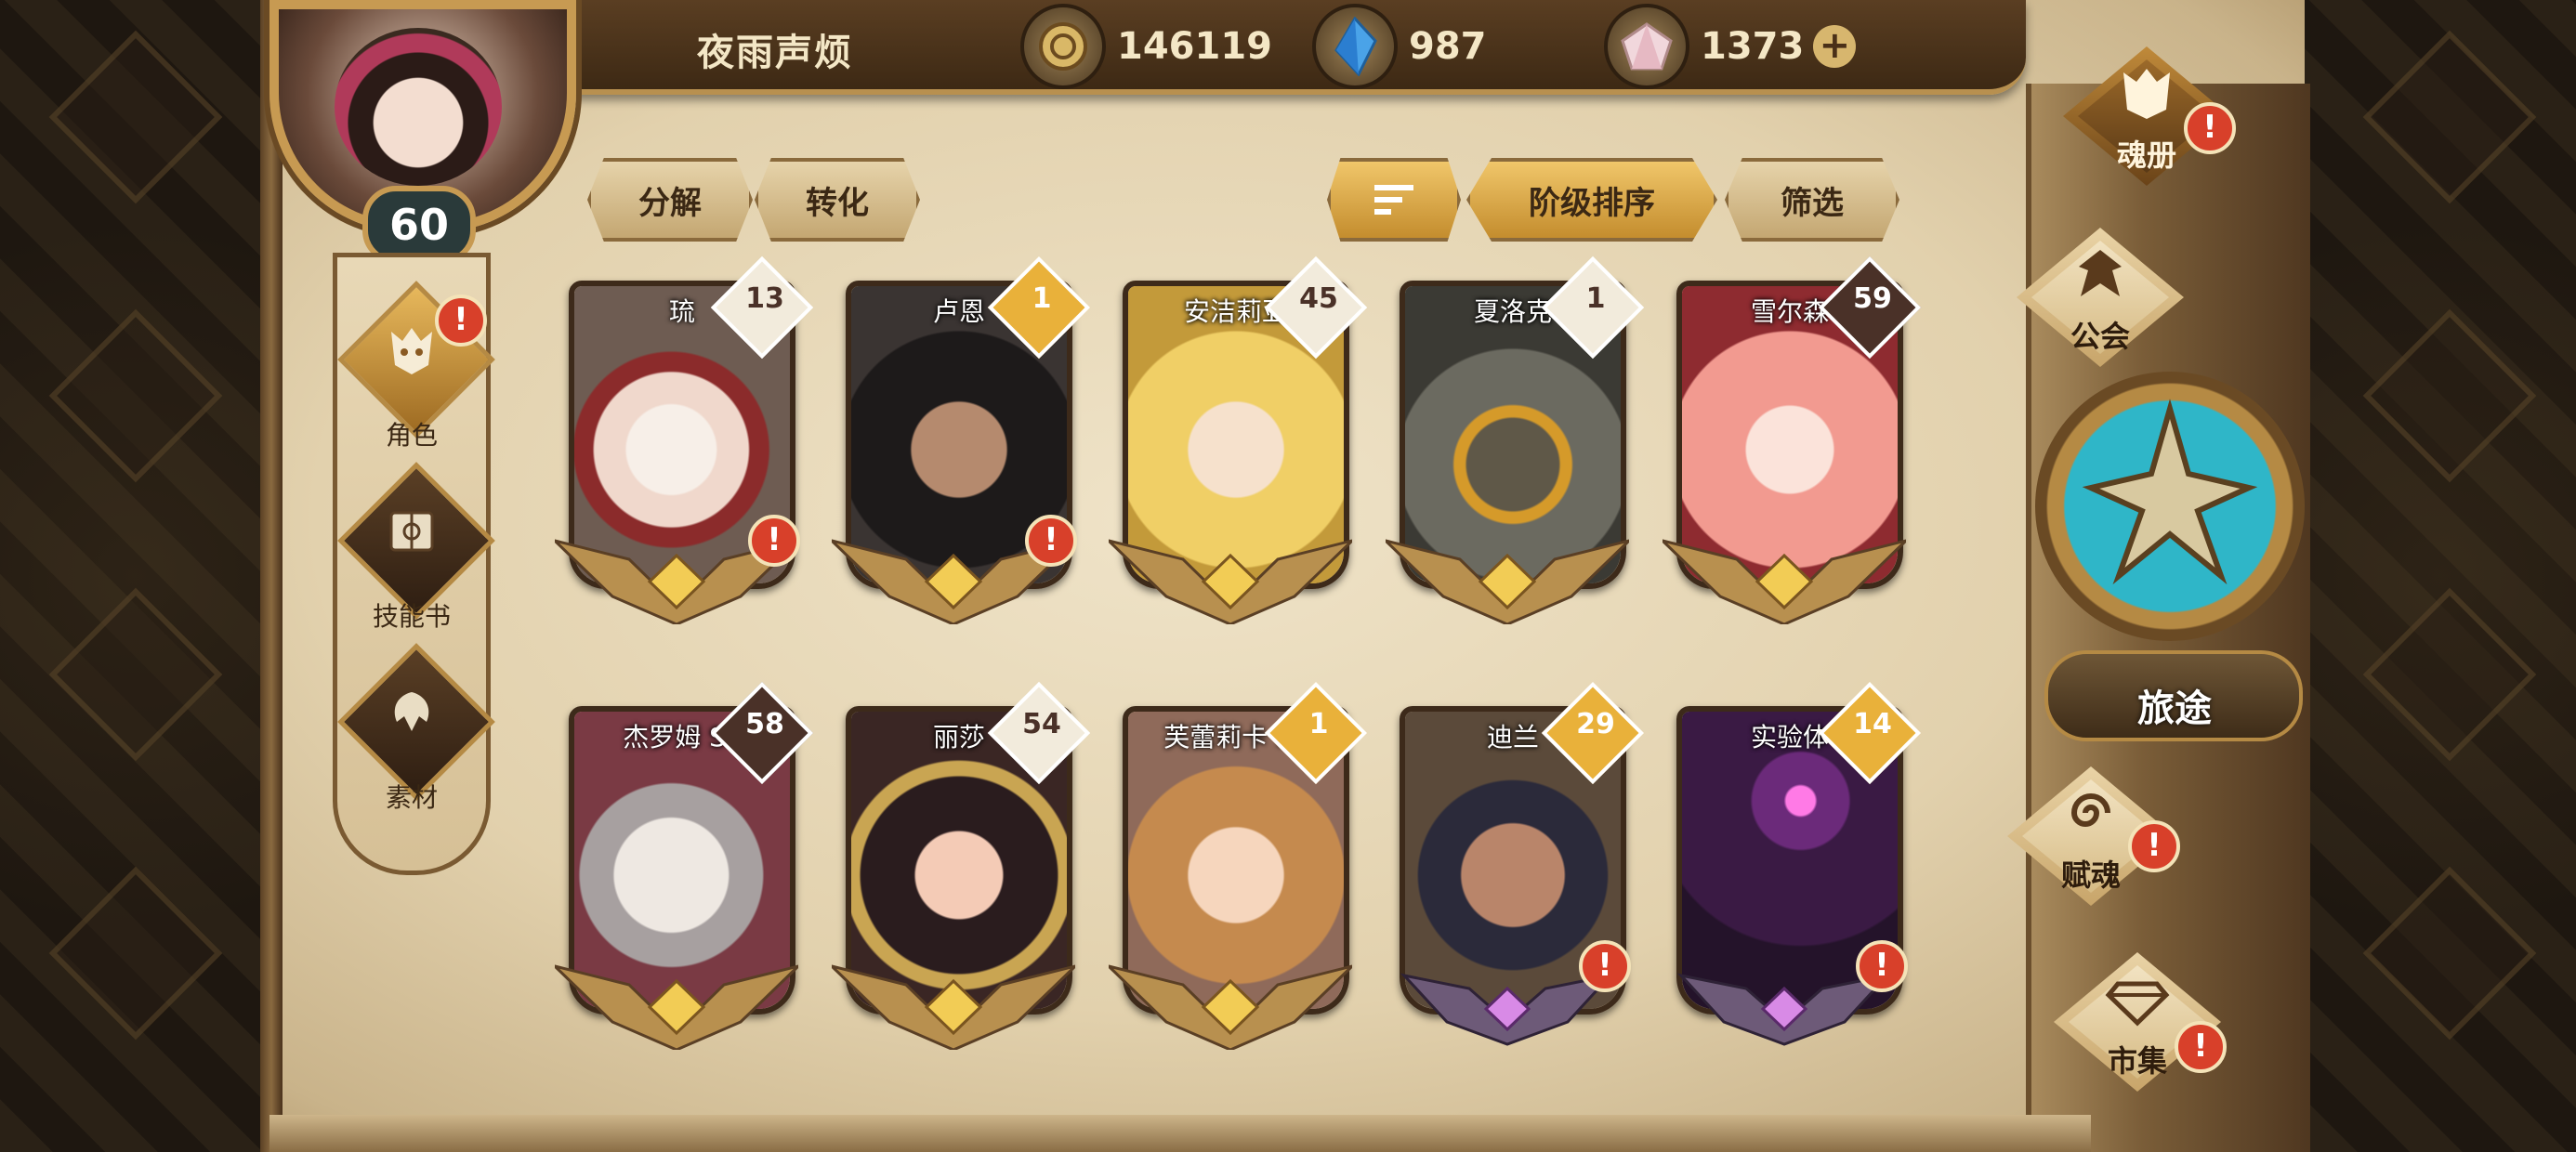  I want to click on left-menu-item-materials: 素材, so click(416, 733).